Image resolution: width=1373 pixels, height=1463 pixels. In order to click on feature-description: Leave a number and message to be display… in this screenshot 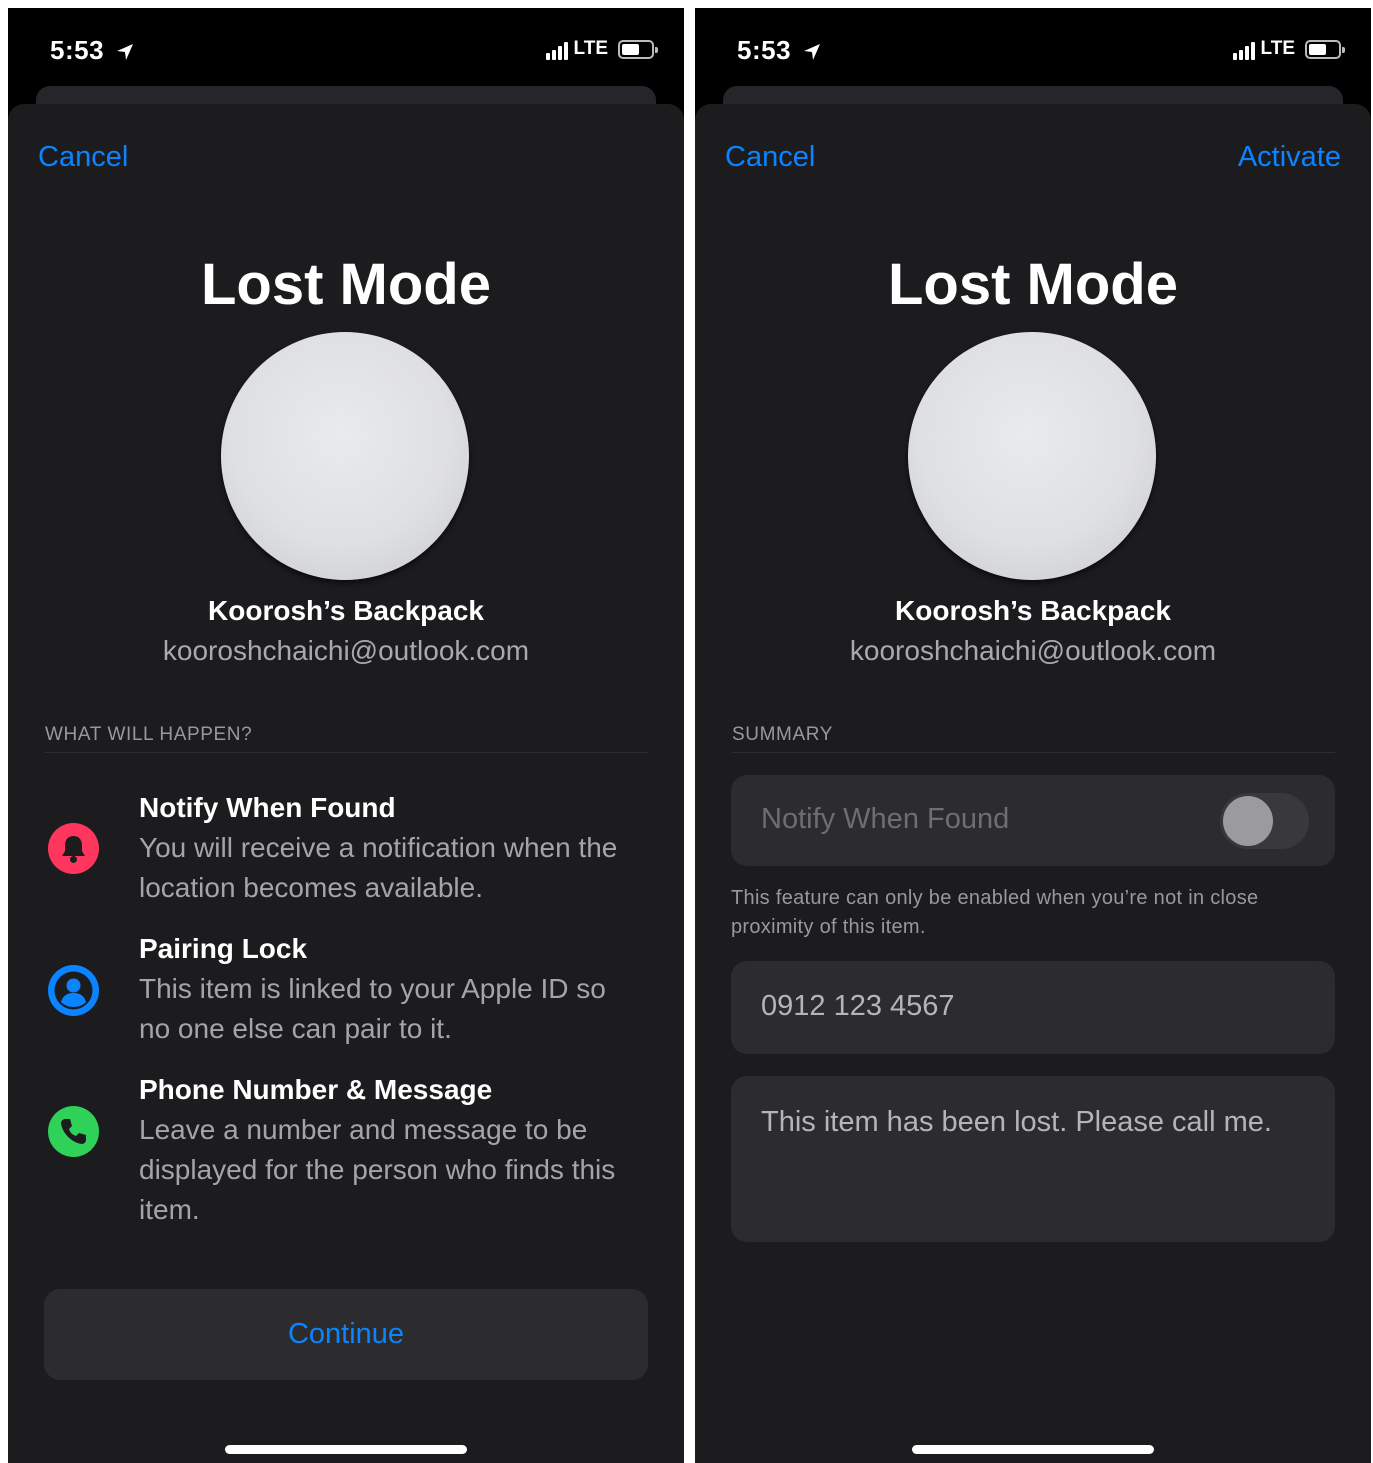, I will do `click(377, 1169)`.